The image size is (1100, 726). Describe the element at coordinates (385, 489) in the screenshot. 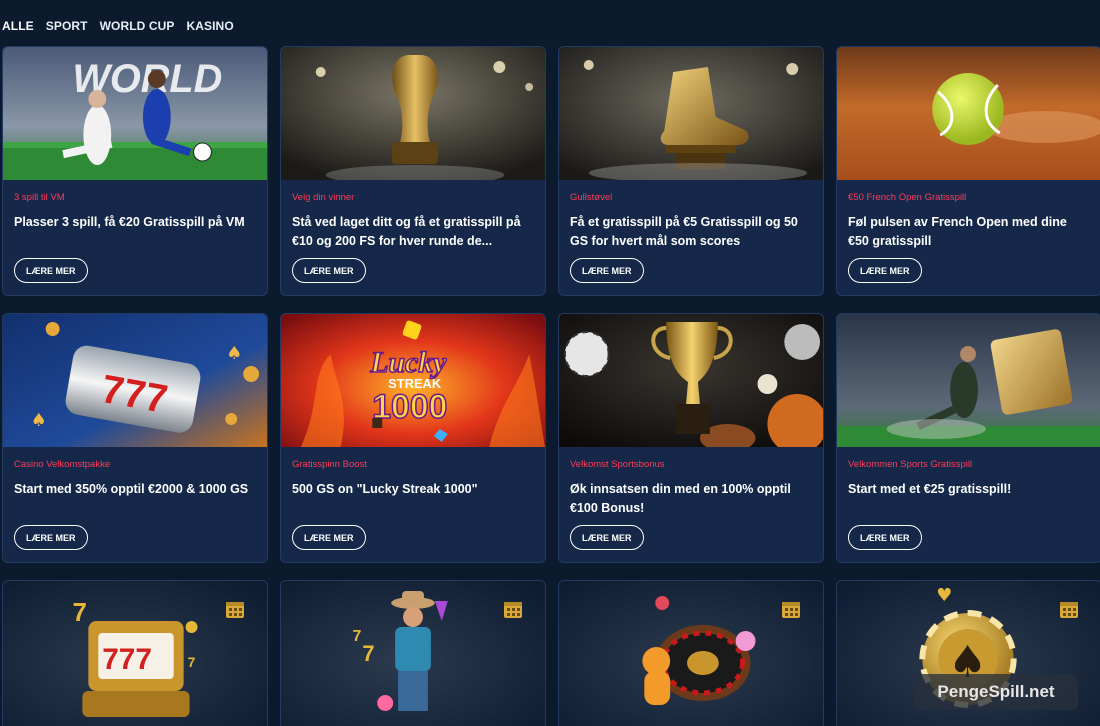

I see `promo-title: 500 GS on "Lucky Streak 1000"` at that location.